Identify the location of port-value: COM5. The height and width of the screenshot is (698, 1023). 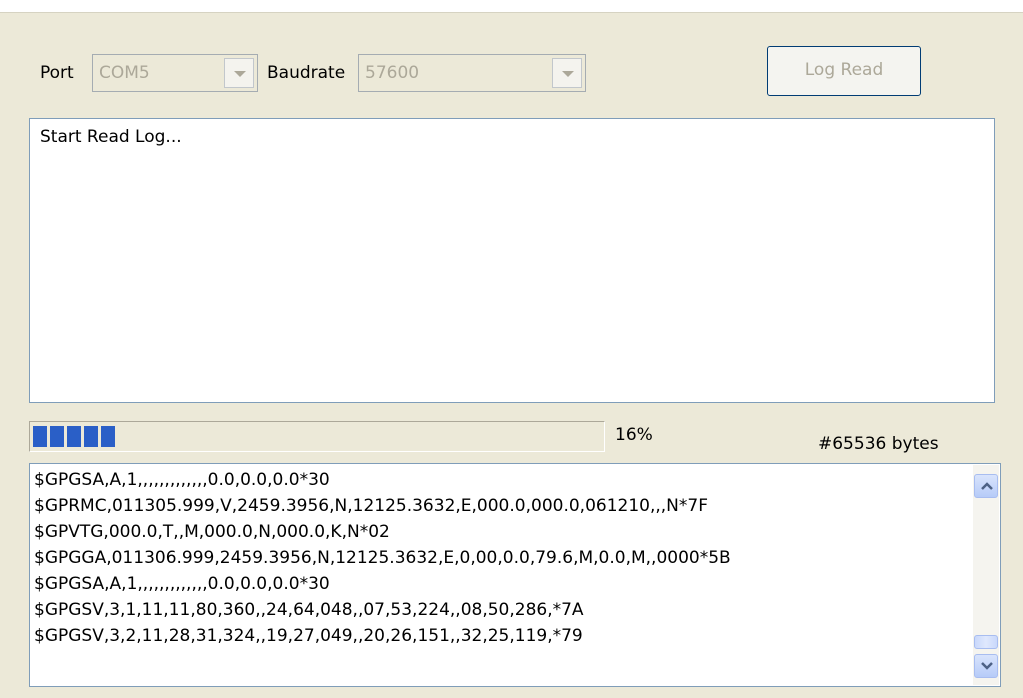
(124, 73).